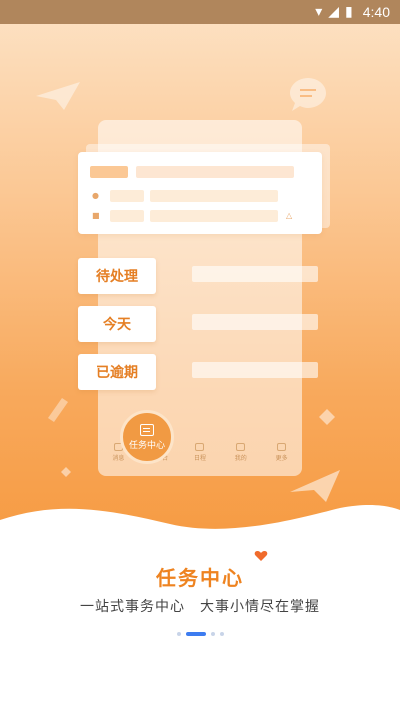 This screenshot has height=711, width=400. Describe the element at coordinates (241, 452) in the screenshot. I see `mockup-nav-item: 我的` at that location.